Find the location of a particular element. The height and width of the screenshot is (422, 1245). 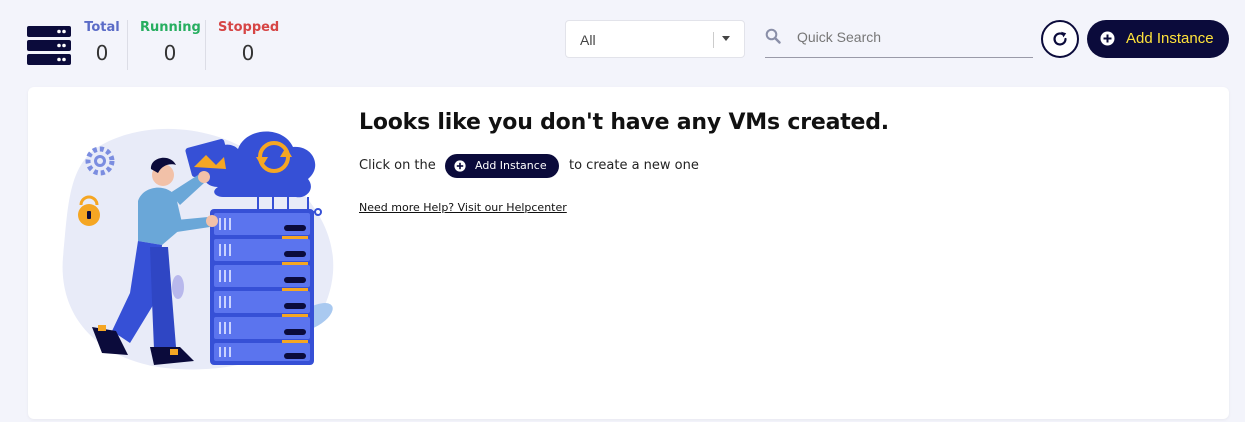

server-stack-icon is located at coordinates (49, 46).